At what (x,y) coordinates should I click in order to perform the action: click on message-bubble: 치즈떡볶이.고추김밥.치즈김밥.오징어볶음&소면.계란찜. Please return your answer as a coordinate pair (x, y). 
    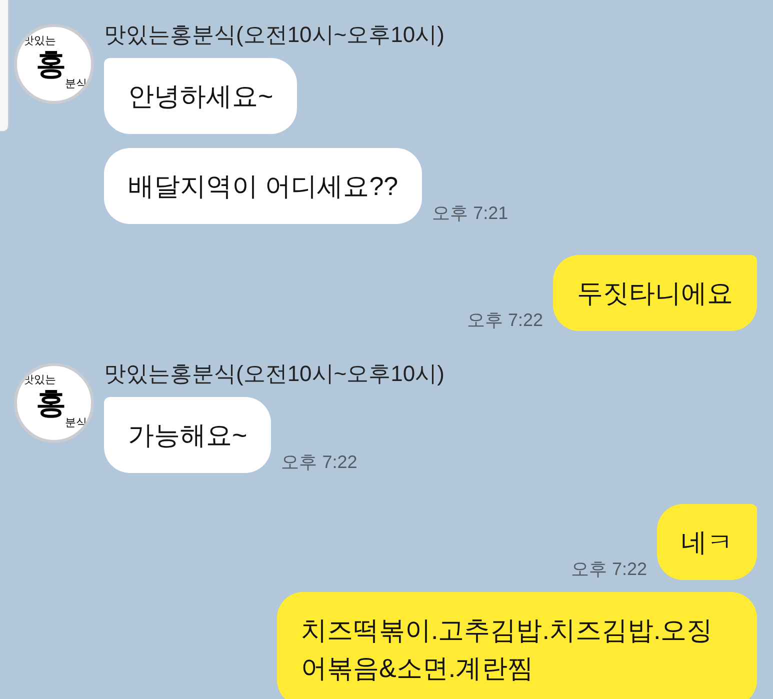
    Looking at the image, I should click on (517, 645).